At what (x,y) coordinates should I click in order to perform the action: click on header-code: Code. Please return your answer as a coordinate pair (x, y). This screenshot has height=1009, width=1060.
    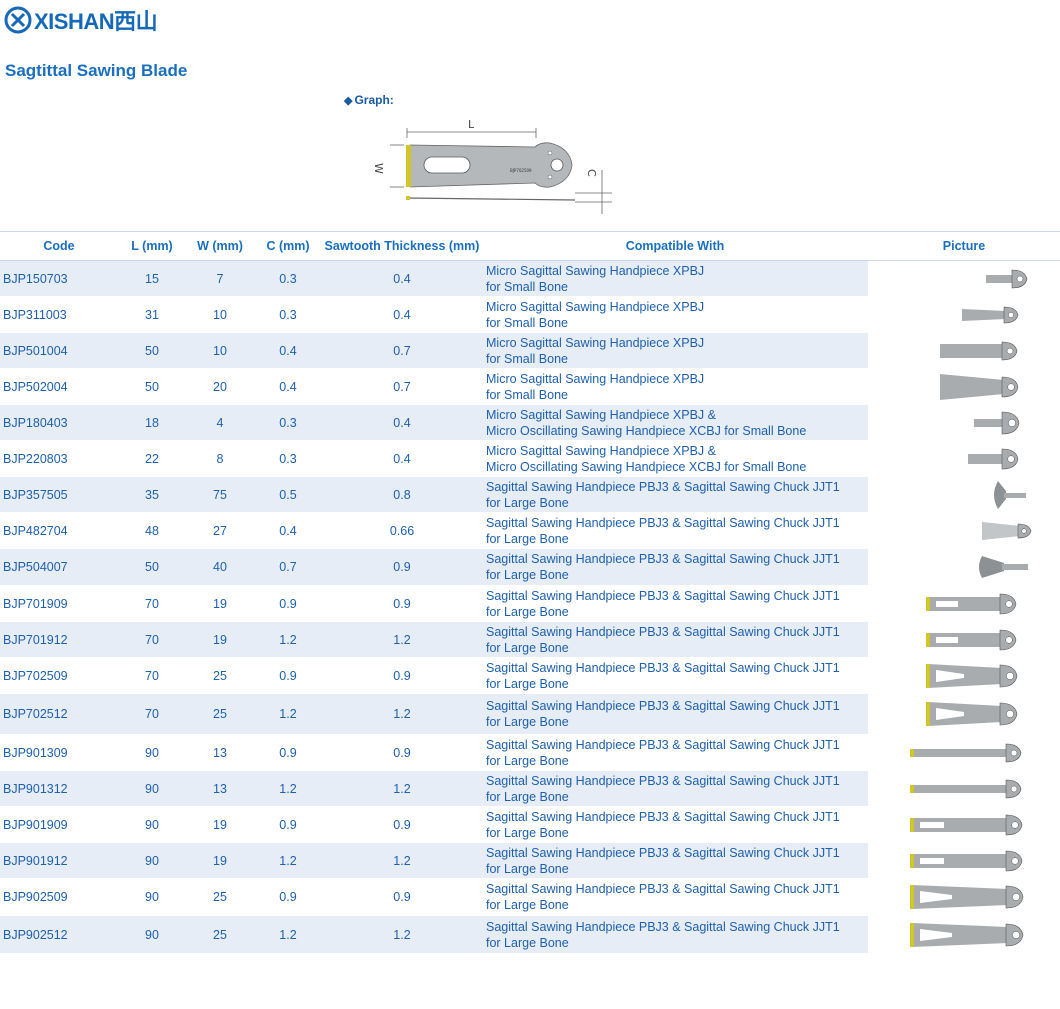
    Looking at the image, I should click on (59, 246).